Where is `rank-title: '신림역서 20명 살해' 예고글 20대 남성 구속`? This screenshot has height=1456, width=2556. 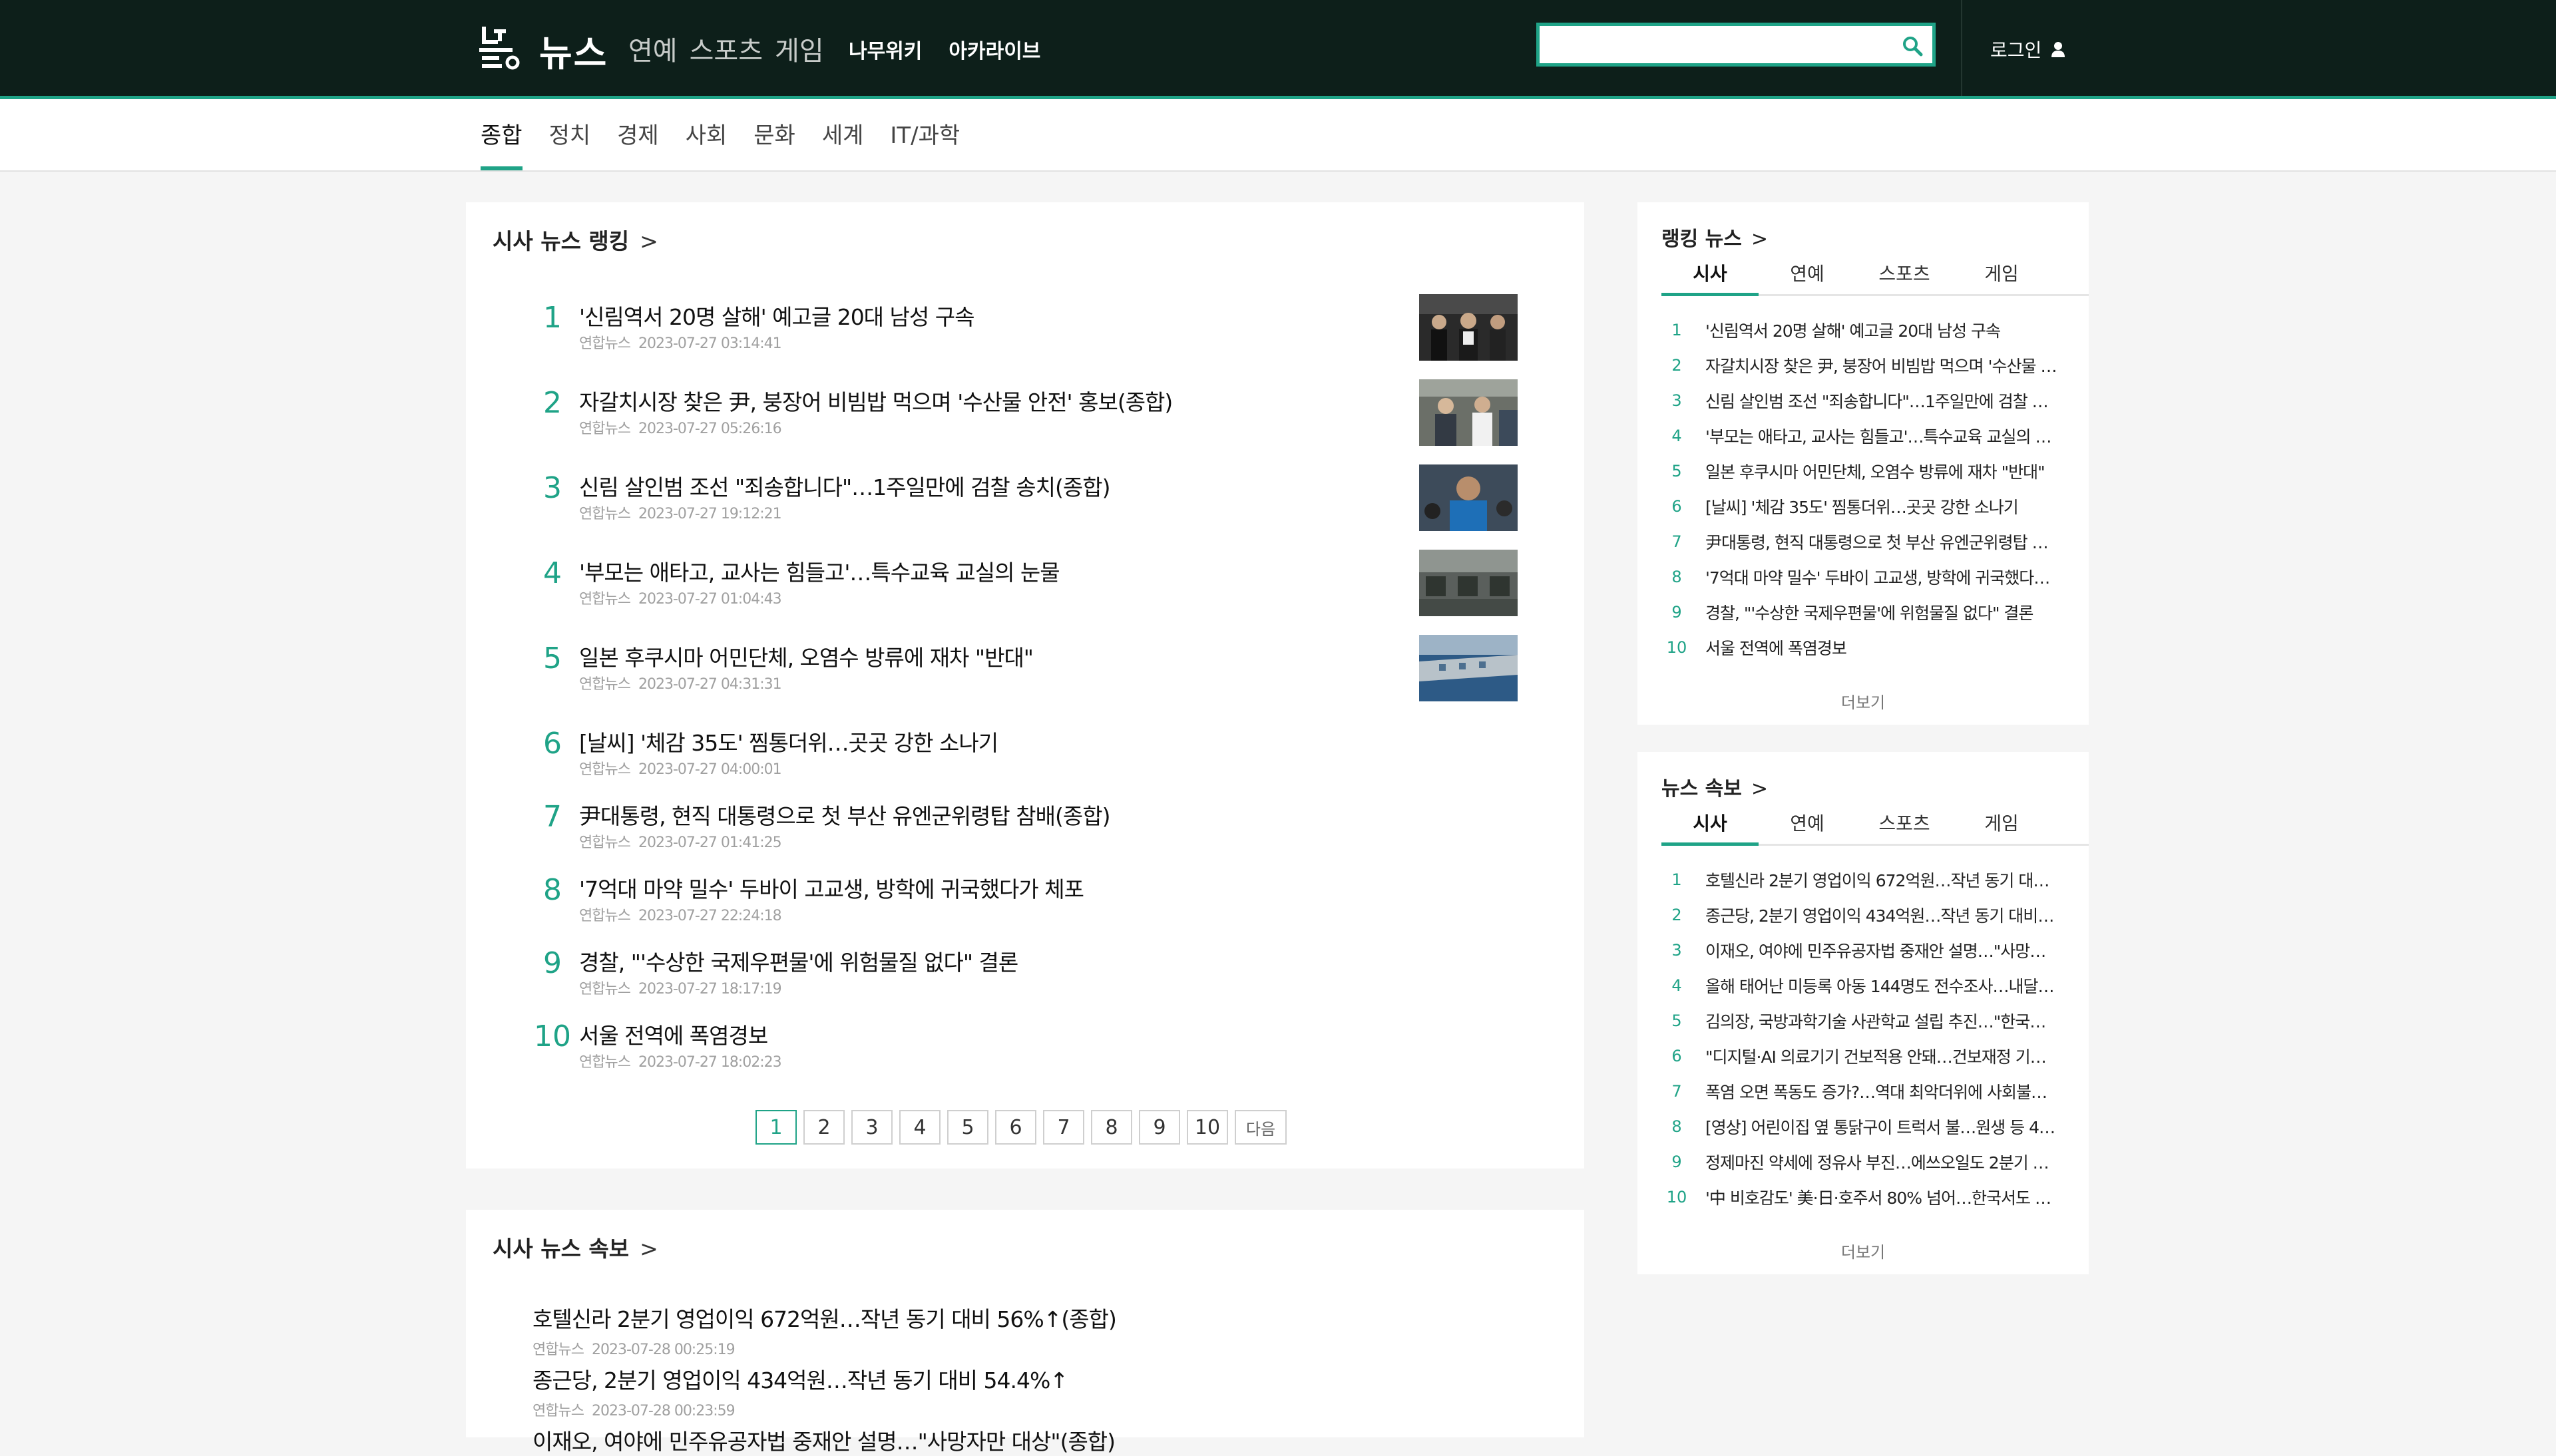
rank-title: '신림역서 20명 살해' 예고글 20대 남성 구속 is located at coordinates (776, 315).